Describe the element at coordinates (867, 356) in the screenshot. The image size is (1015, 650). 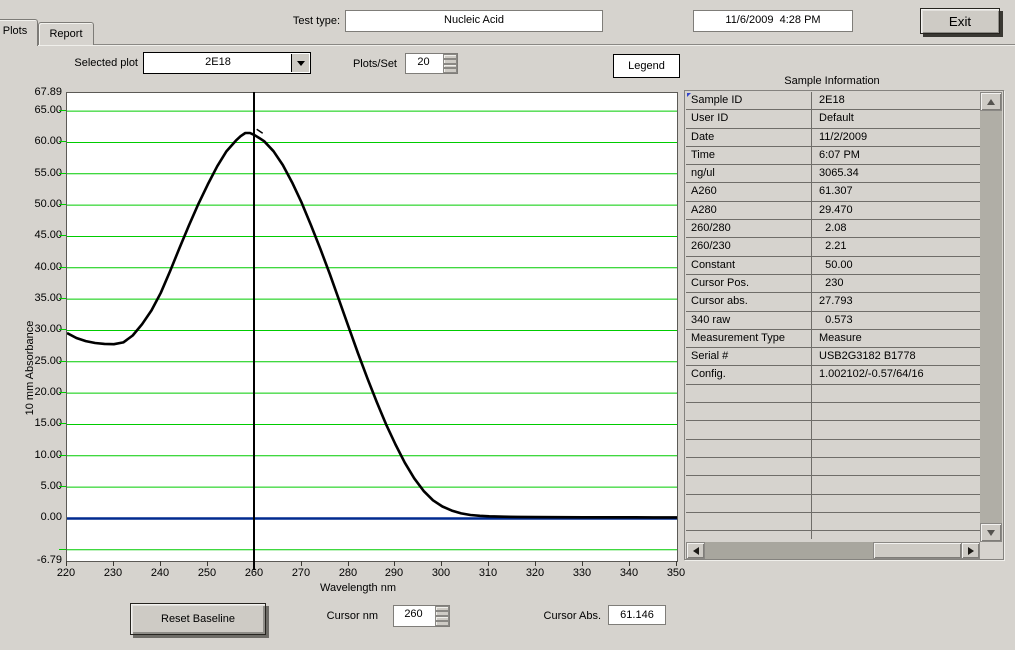
I see `sample-info-value: USB2G3182 B1778` at that location.